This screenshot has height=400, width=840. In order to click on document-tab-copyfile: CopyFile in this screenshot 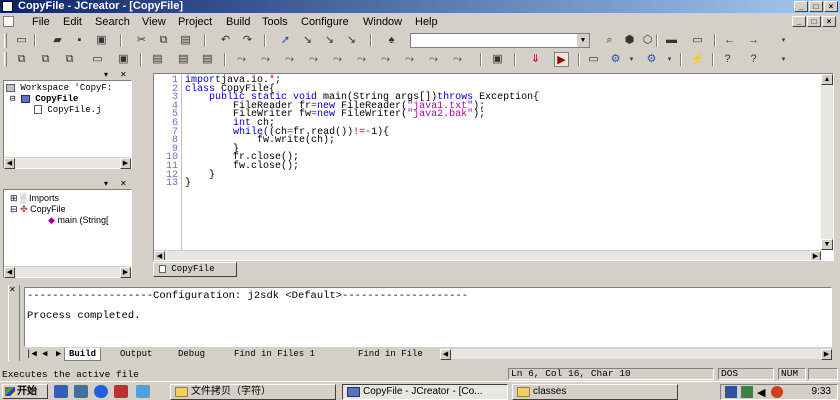, I will do `click(195, 269)`.